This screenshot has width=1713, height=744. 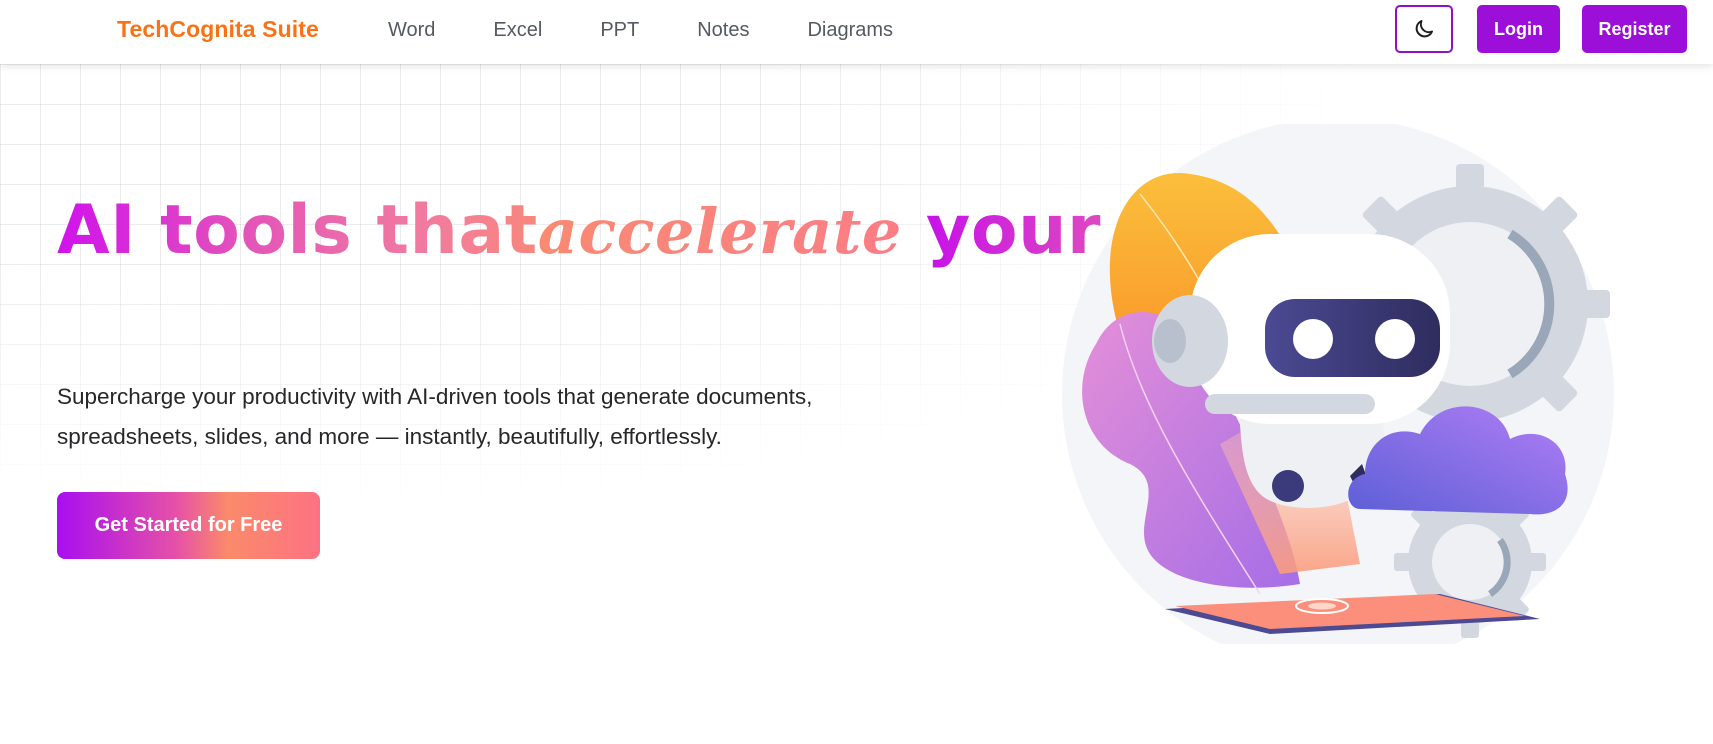 I want to click on nav-link-notes: Notes, so click(x=723, y=30).